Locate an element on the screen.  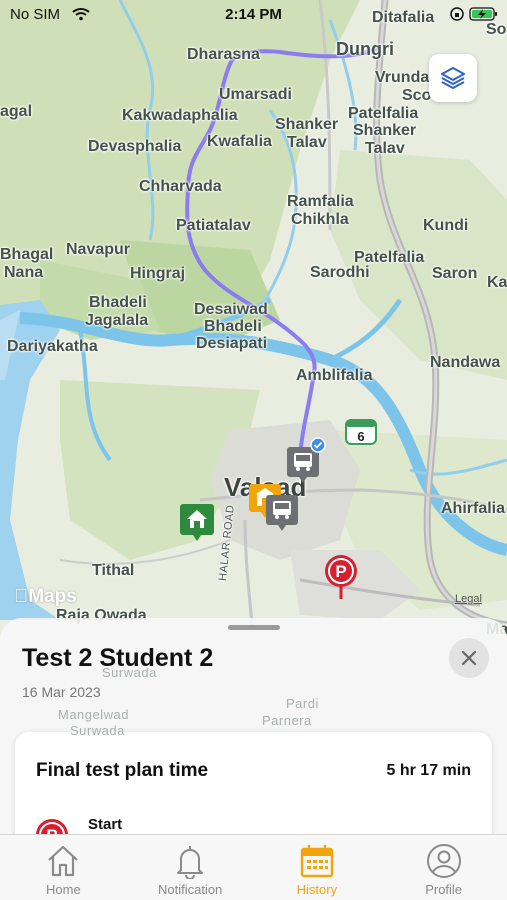
place-label: Nana is located at coordinates (24, 272).